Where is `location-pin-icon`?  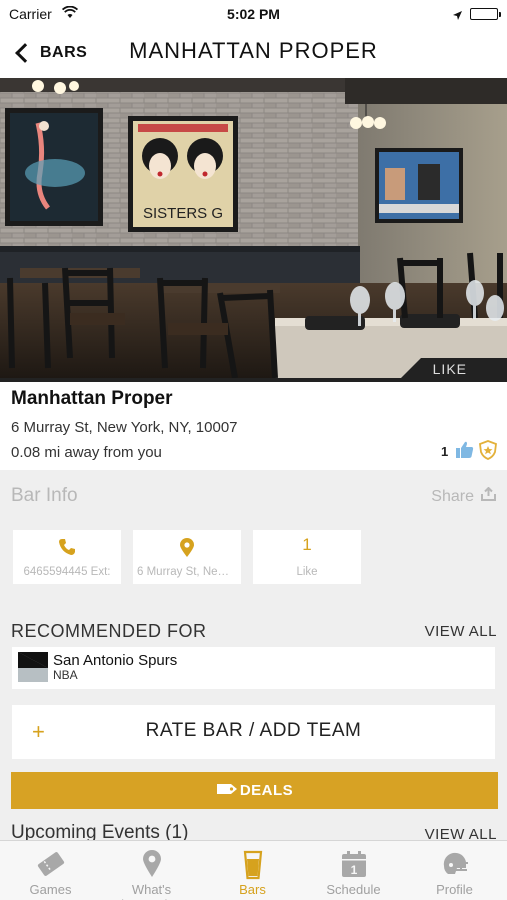
location-pin-icon is located at coordinates (151, 864).